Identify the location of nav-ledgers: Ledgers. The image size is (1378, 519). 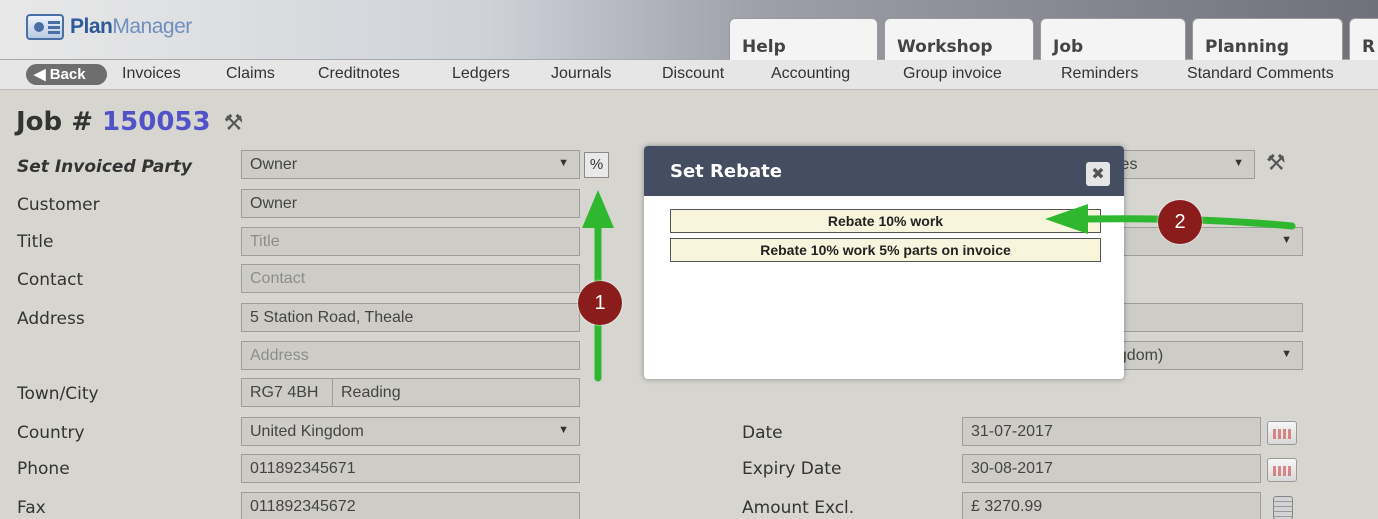
(481, 74).